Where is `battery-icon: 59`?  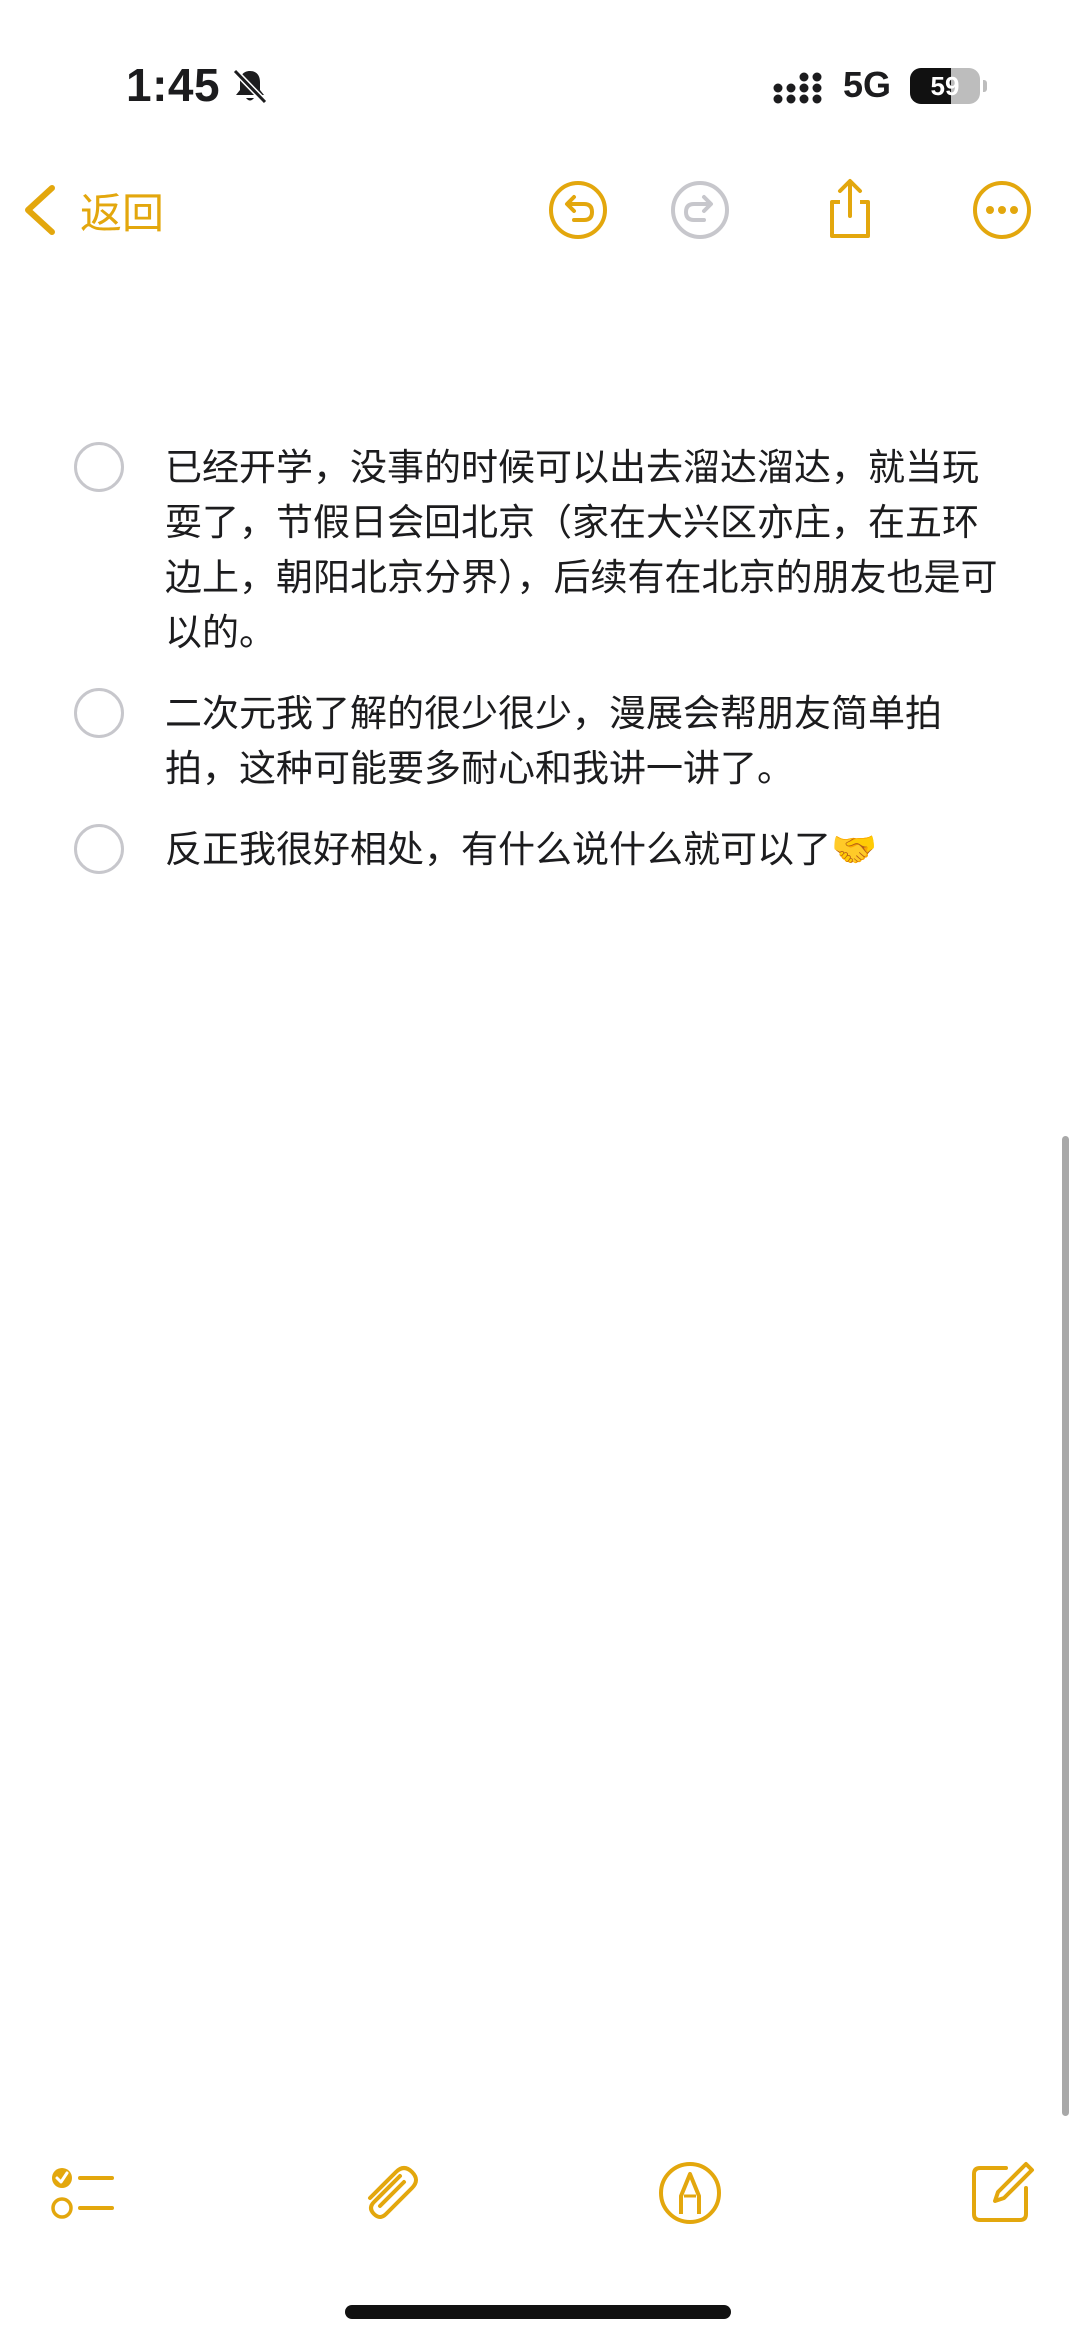 battery-icon: 59 is located at coordinates (945, 86).